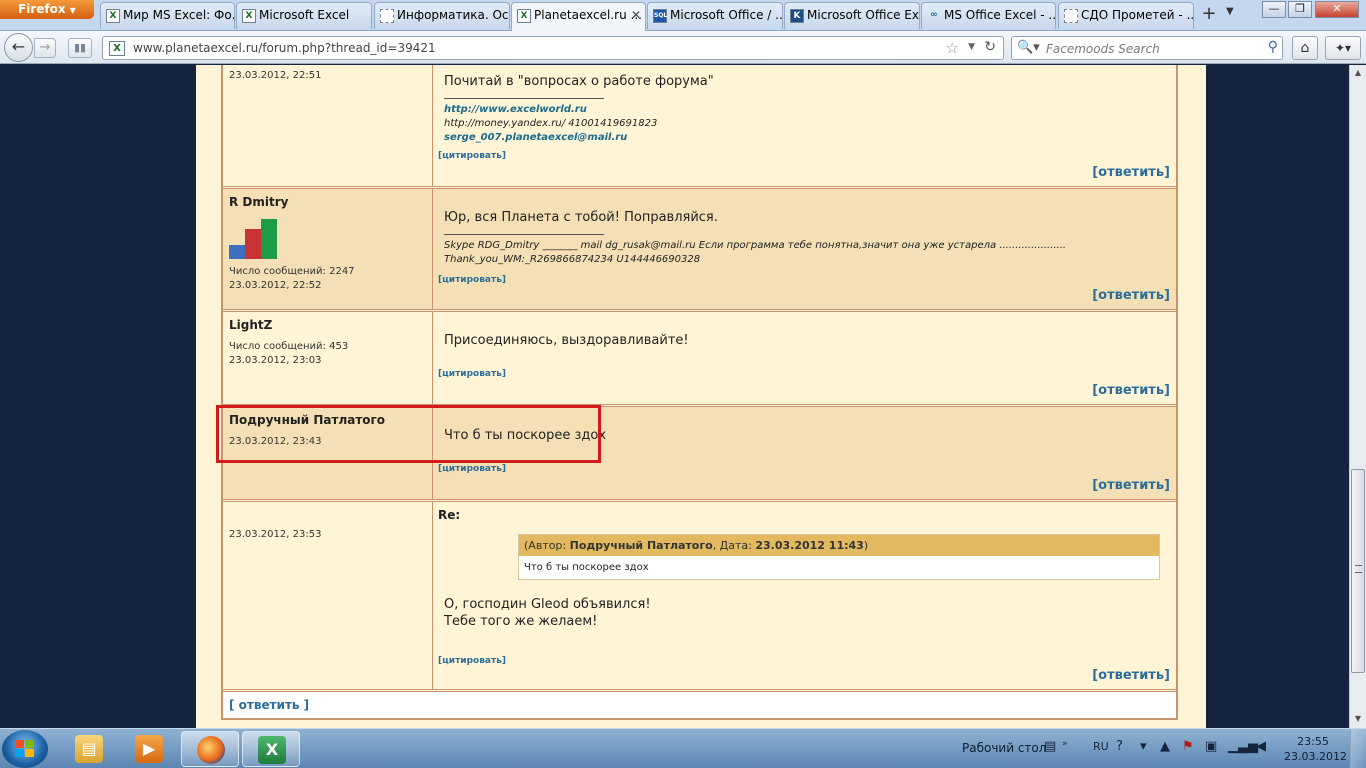  I want to click on post-body: Почитай в "вопросах о работе форума", so click(579, 81).